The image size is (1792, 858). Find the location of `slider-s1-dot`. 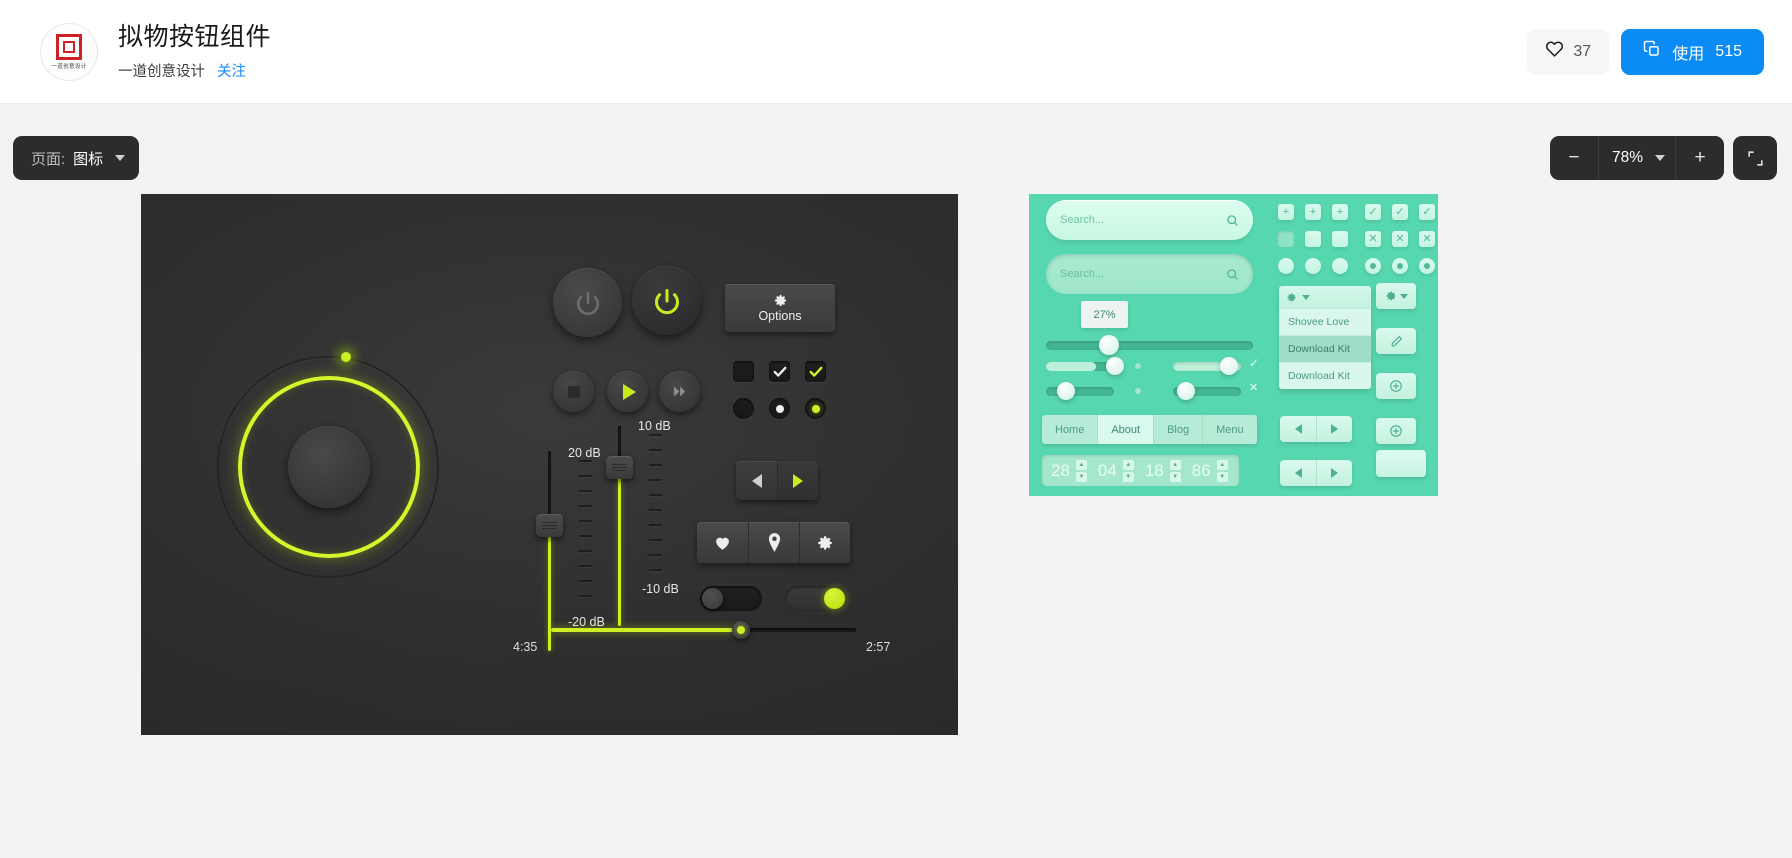

slider-s1-dot is located at coordinates (1138, 366).